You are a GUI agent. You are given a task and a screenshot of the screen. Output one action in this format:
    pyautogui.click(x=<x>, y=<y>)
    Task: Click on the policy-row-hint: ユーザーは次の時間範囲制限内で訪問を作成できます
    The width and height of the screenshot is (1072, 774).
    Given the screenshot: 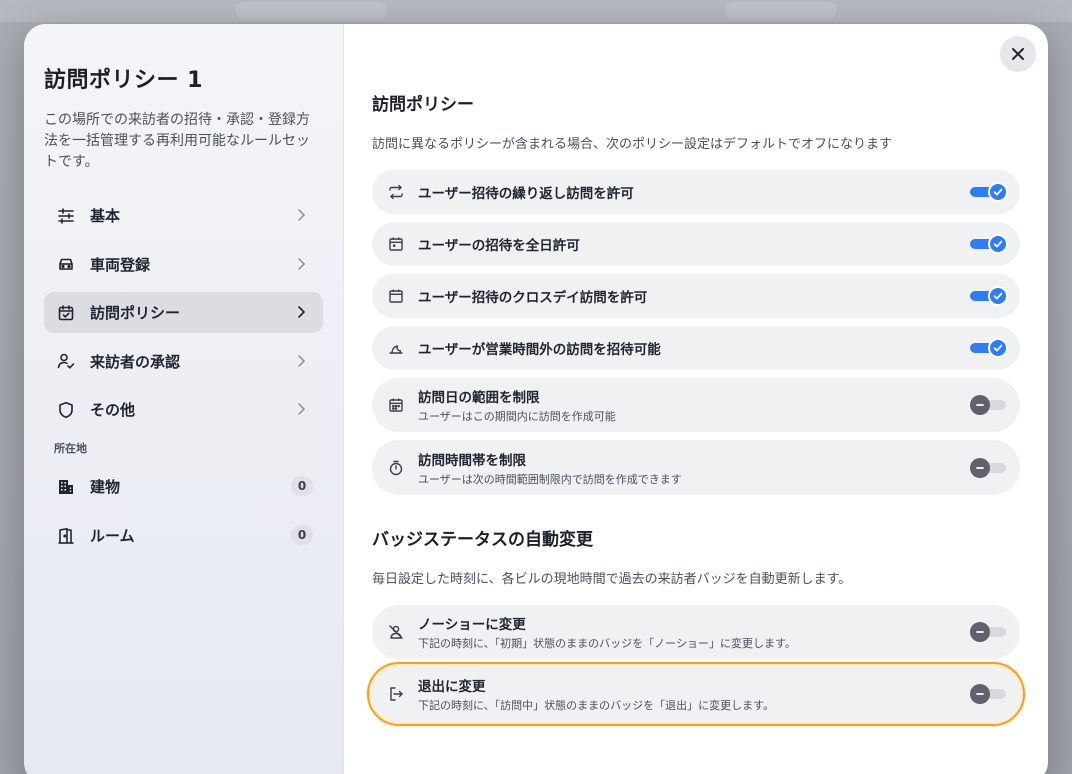 What is the action you would take?
    pyautogui.click(x=550, y=479)
    